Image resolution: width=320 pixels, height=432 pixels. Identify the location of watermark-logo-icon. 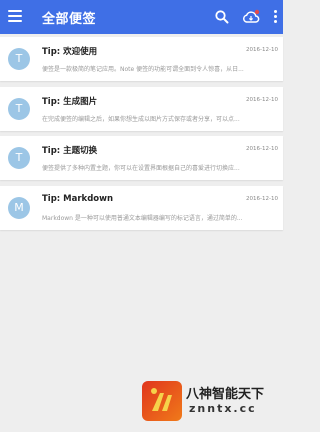
(162, 401).